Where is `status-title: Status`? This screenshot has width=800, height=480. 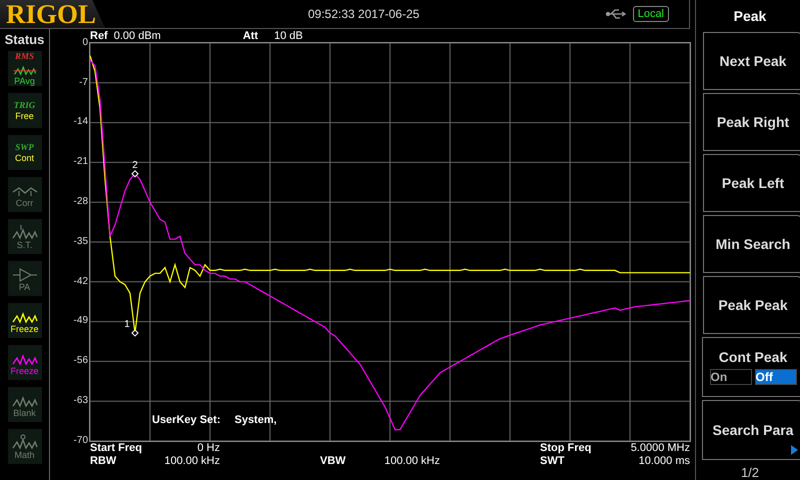 status-title: Status is located at coordinates (24, 39).